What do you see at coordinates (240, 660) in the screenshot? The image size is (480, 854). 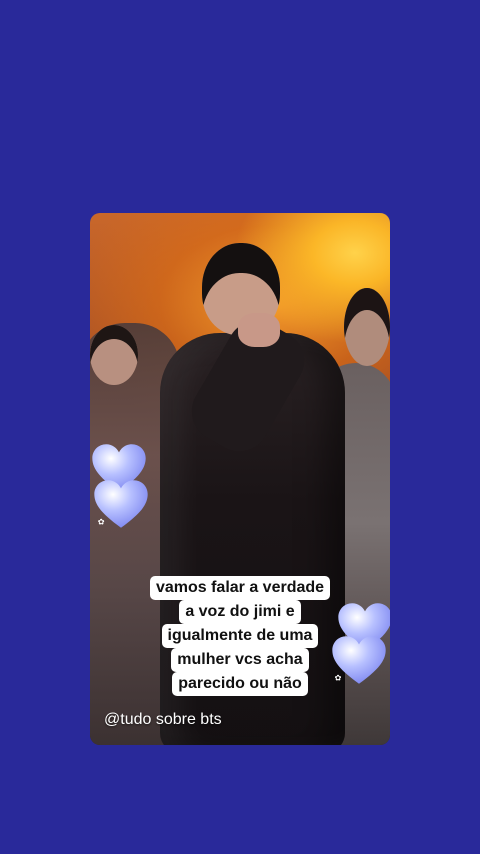 I see `caption-line: mulher vcs acha` at bounding box center [240, 660].